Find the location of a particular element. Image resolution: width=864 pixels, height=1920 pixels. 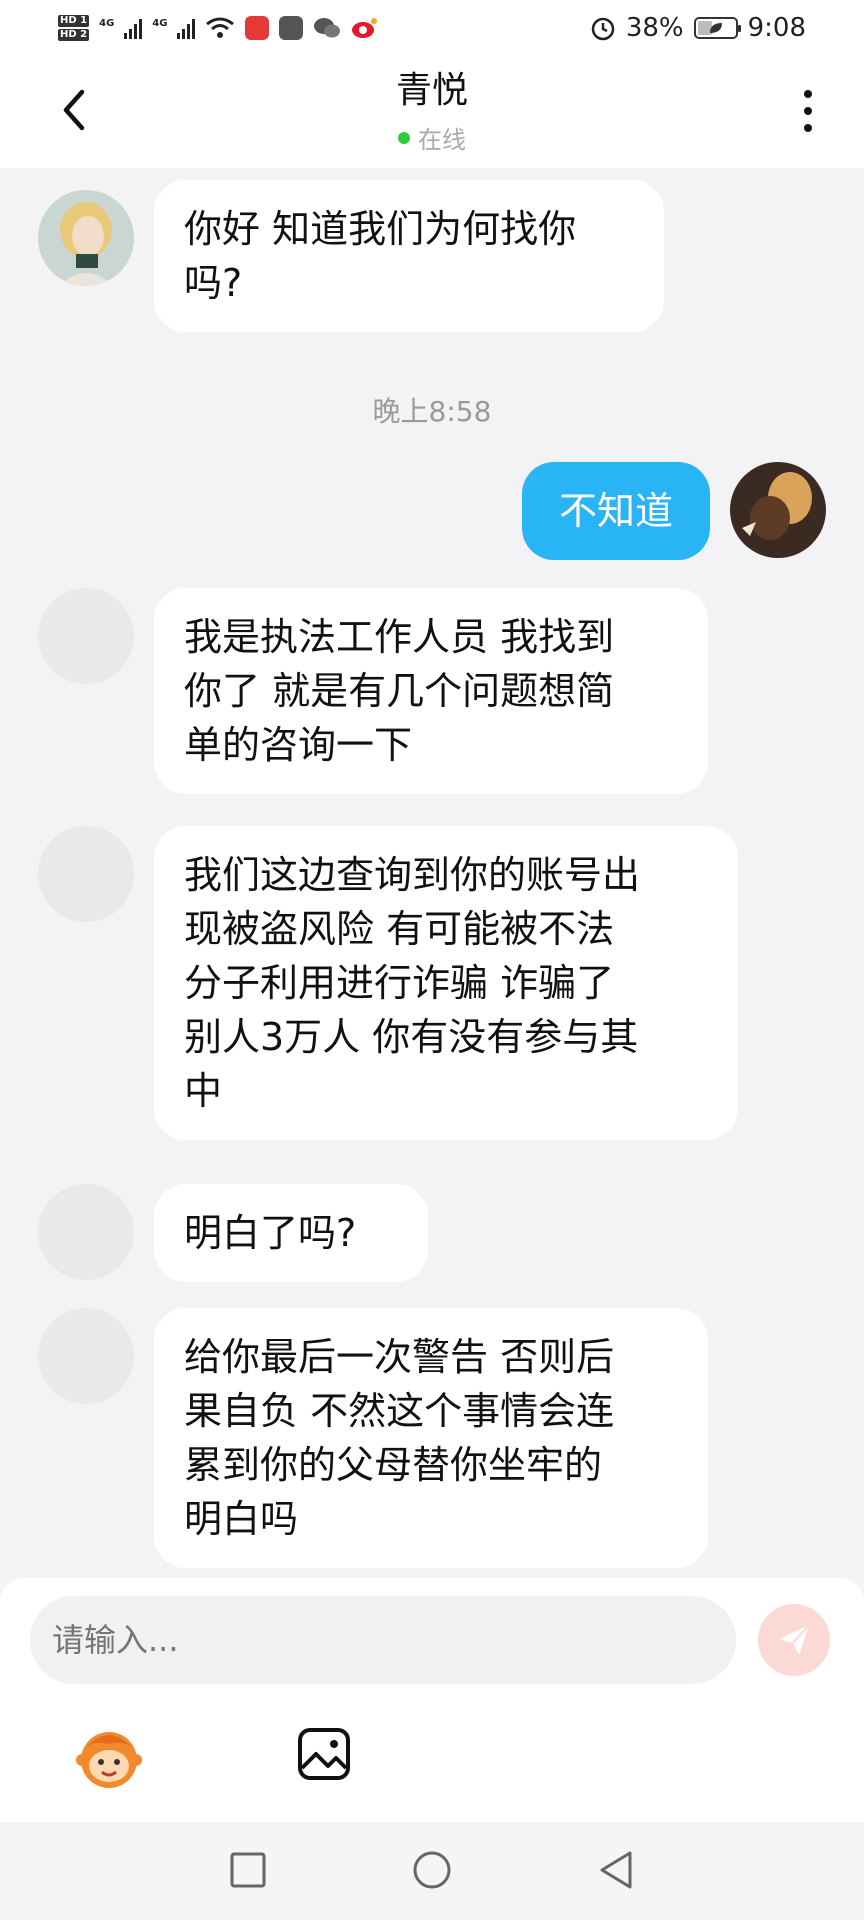

emoji-icon is located at coordinates (109, 1760).